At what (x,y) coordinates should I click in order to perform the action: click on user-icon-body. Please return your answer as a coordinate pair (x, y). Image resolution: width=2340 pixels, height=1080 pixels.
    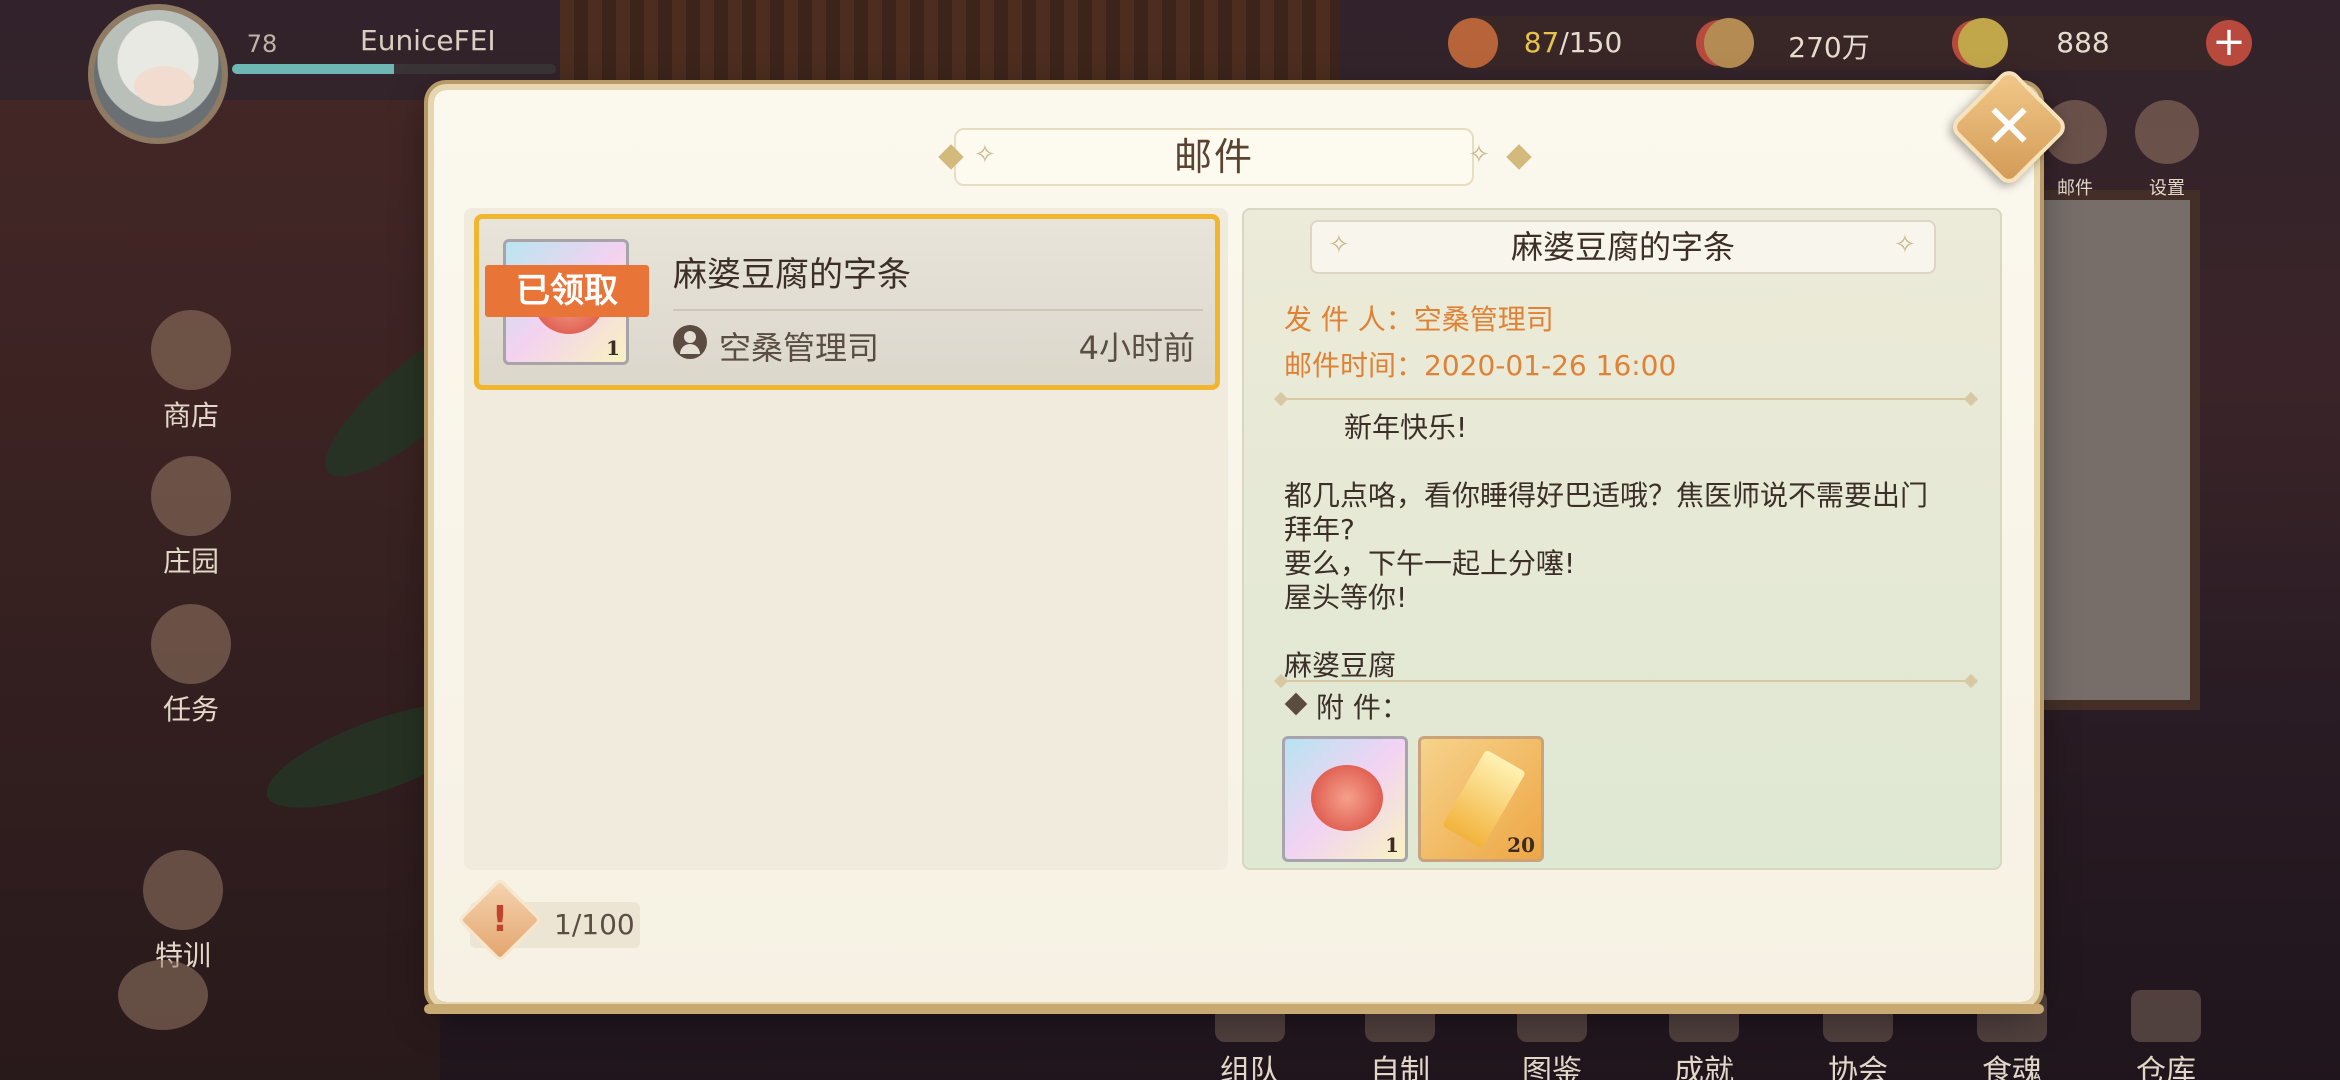
    Looking at the image, I should click on (690, 349).